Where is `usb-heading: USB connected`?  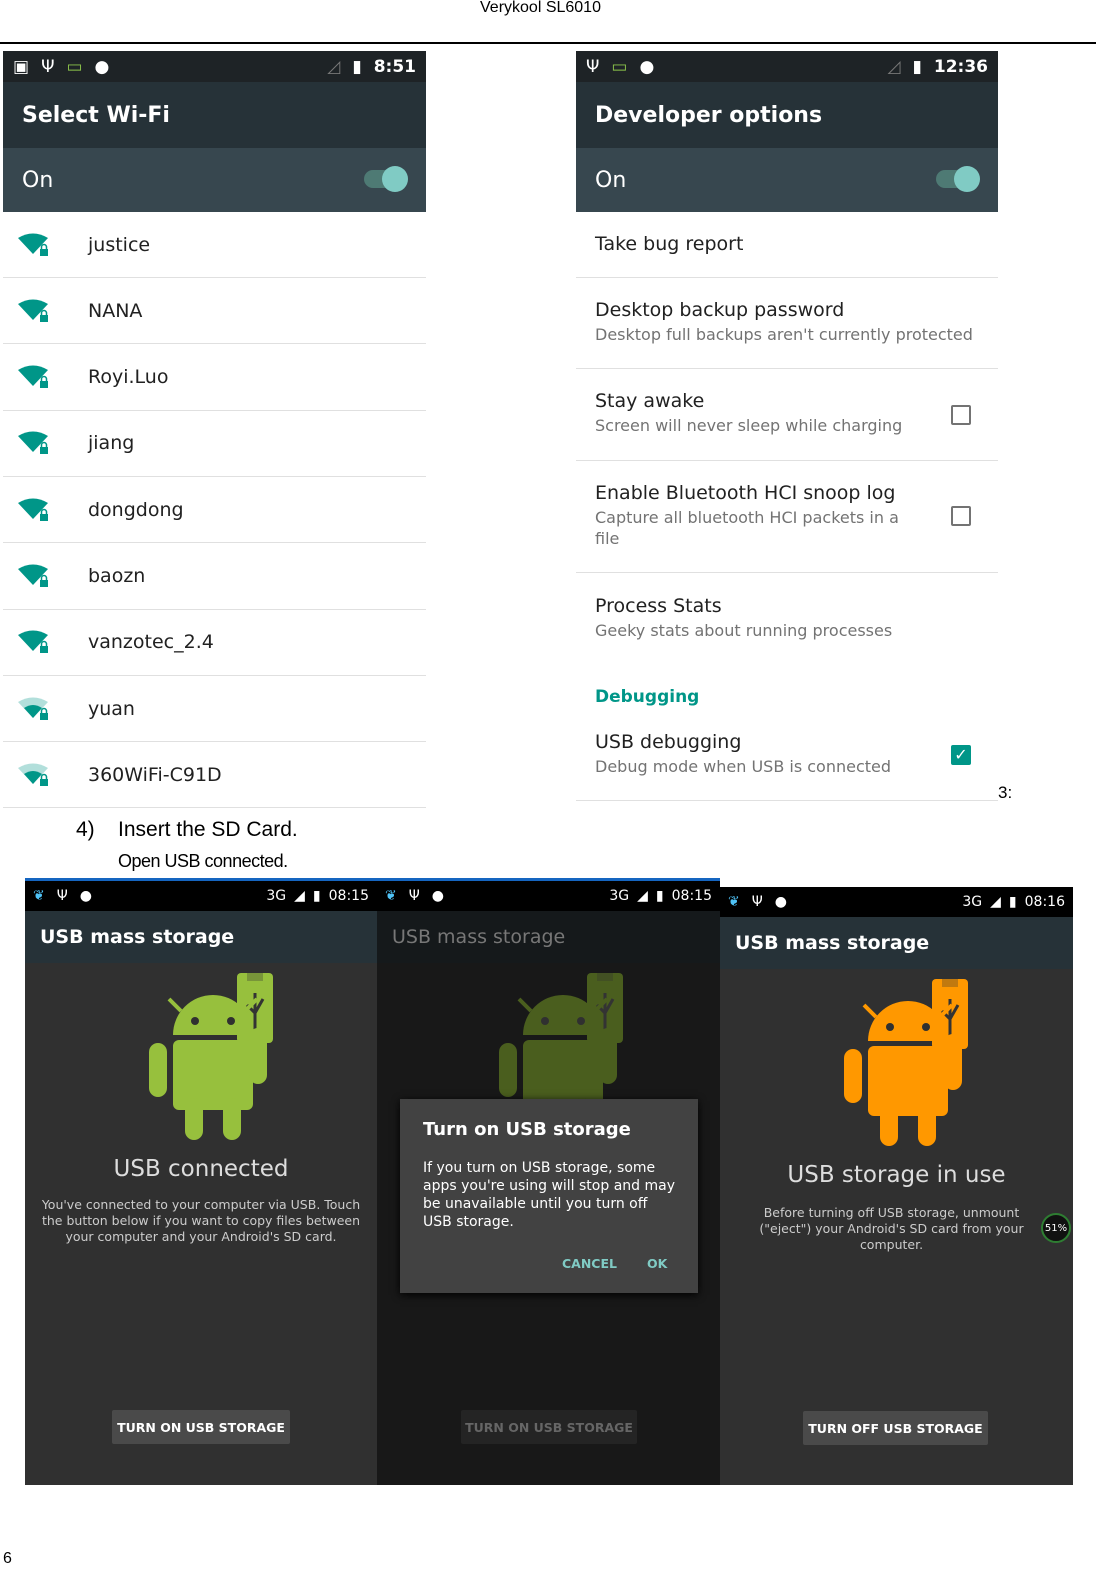 usb-heading: USB connected is located at coordinates (201, 1169).